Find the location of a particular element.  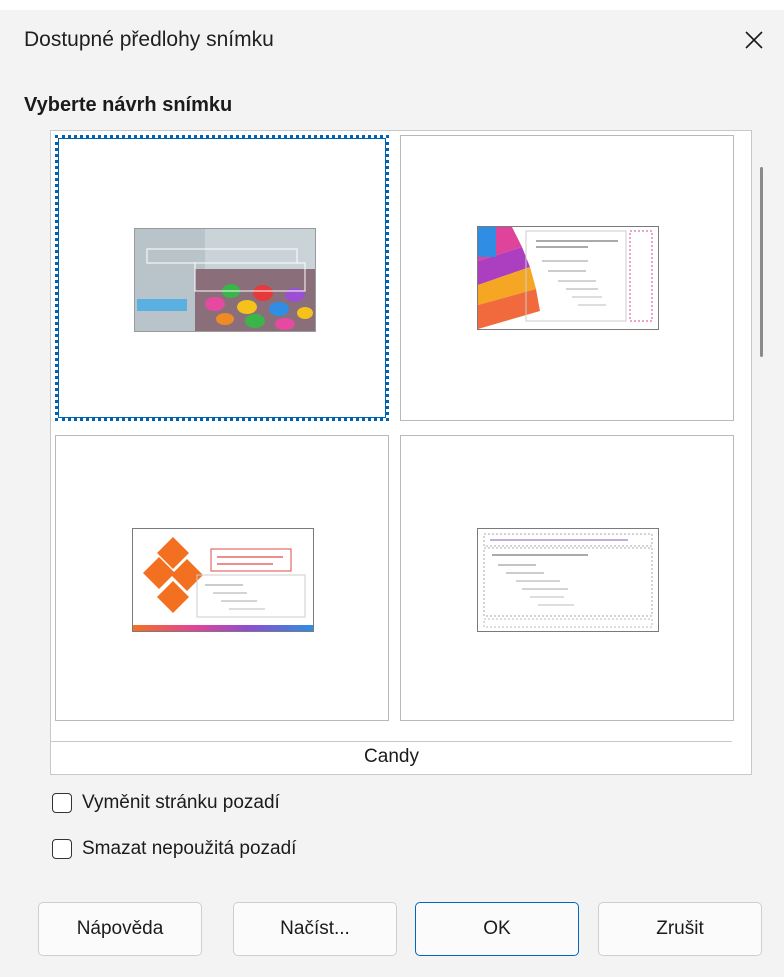

caption-bar: Candy is located at coordinates (391, 756).